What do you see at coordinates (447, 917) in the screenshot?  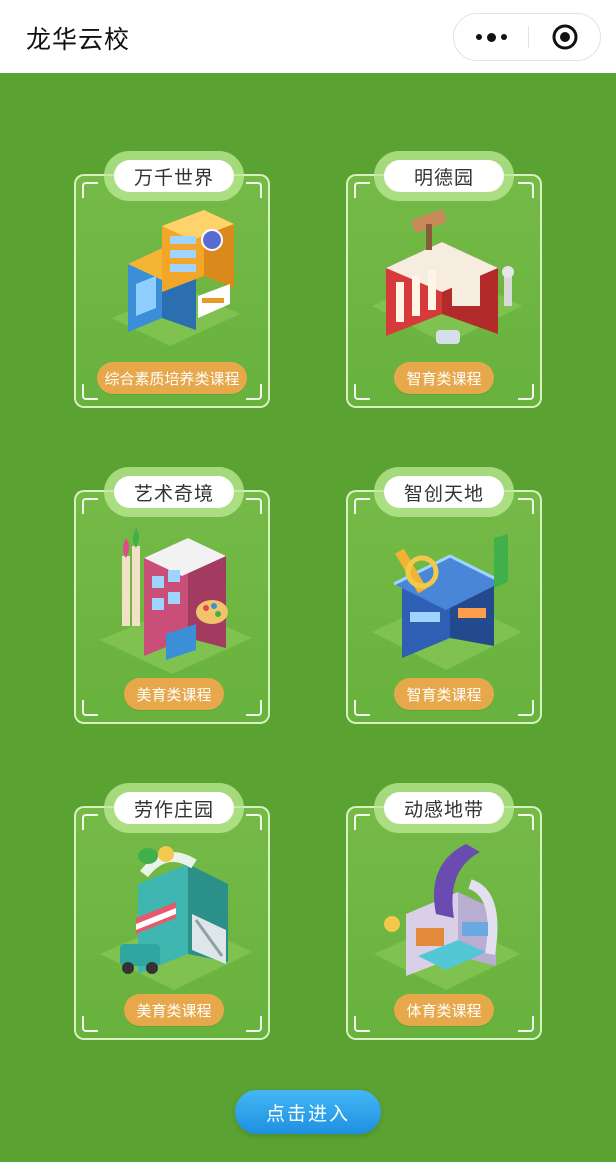 I see `sports-park-illustration` at bounding box center [447, 917].